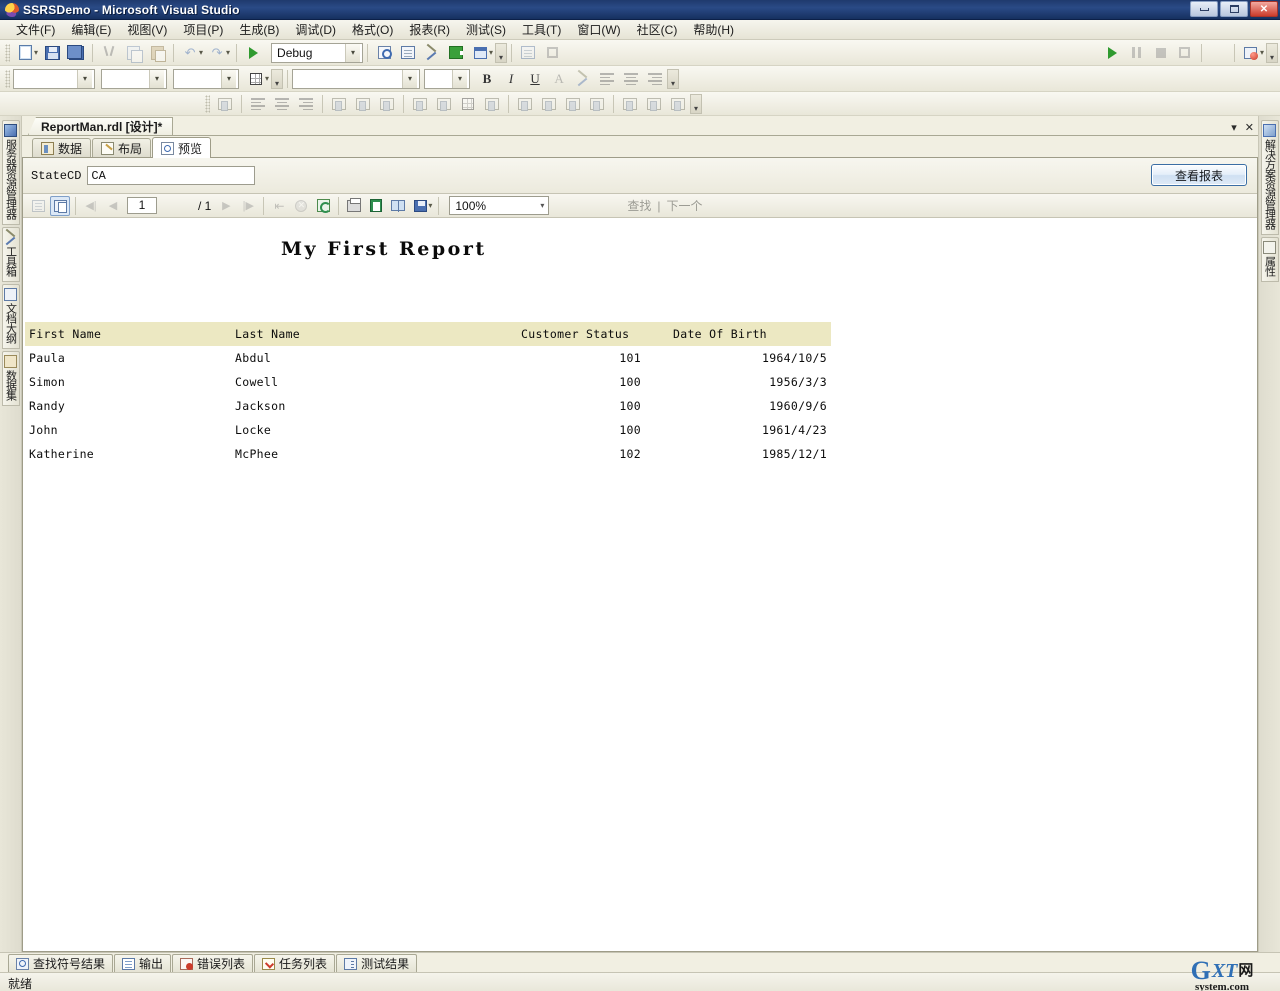 This screenshot has width=1280, height=991. I want to click on export-button, so click(420, 206).